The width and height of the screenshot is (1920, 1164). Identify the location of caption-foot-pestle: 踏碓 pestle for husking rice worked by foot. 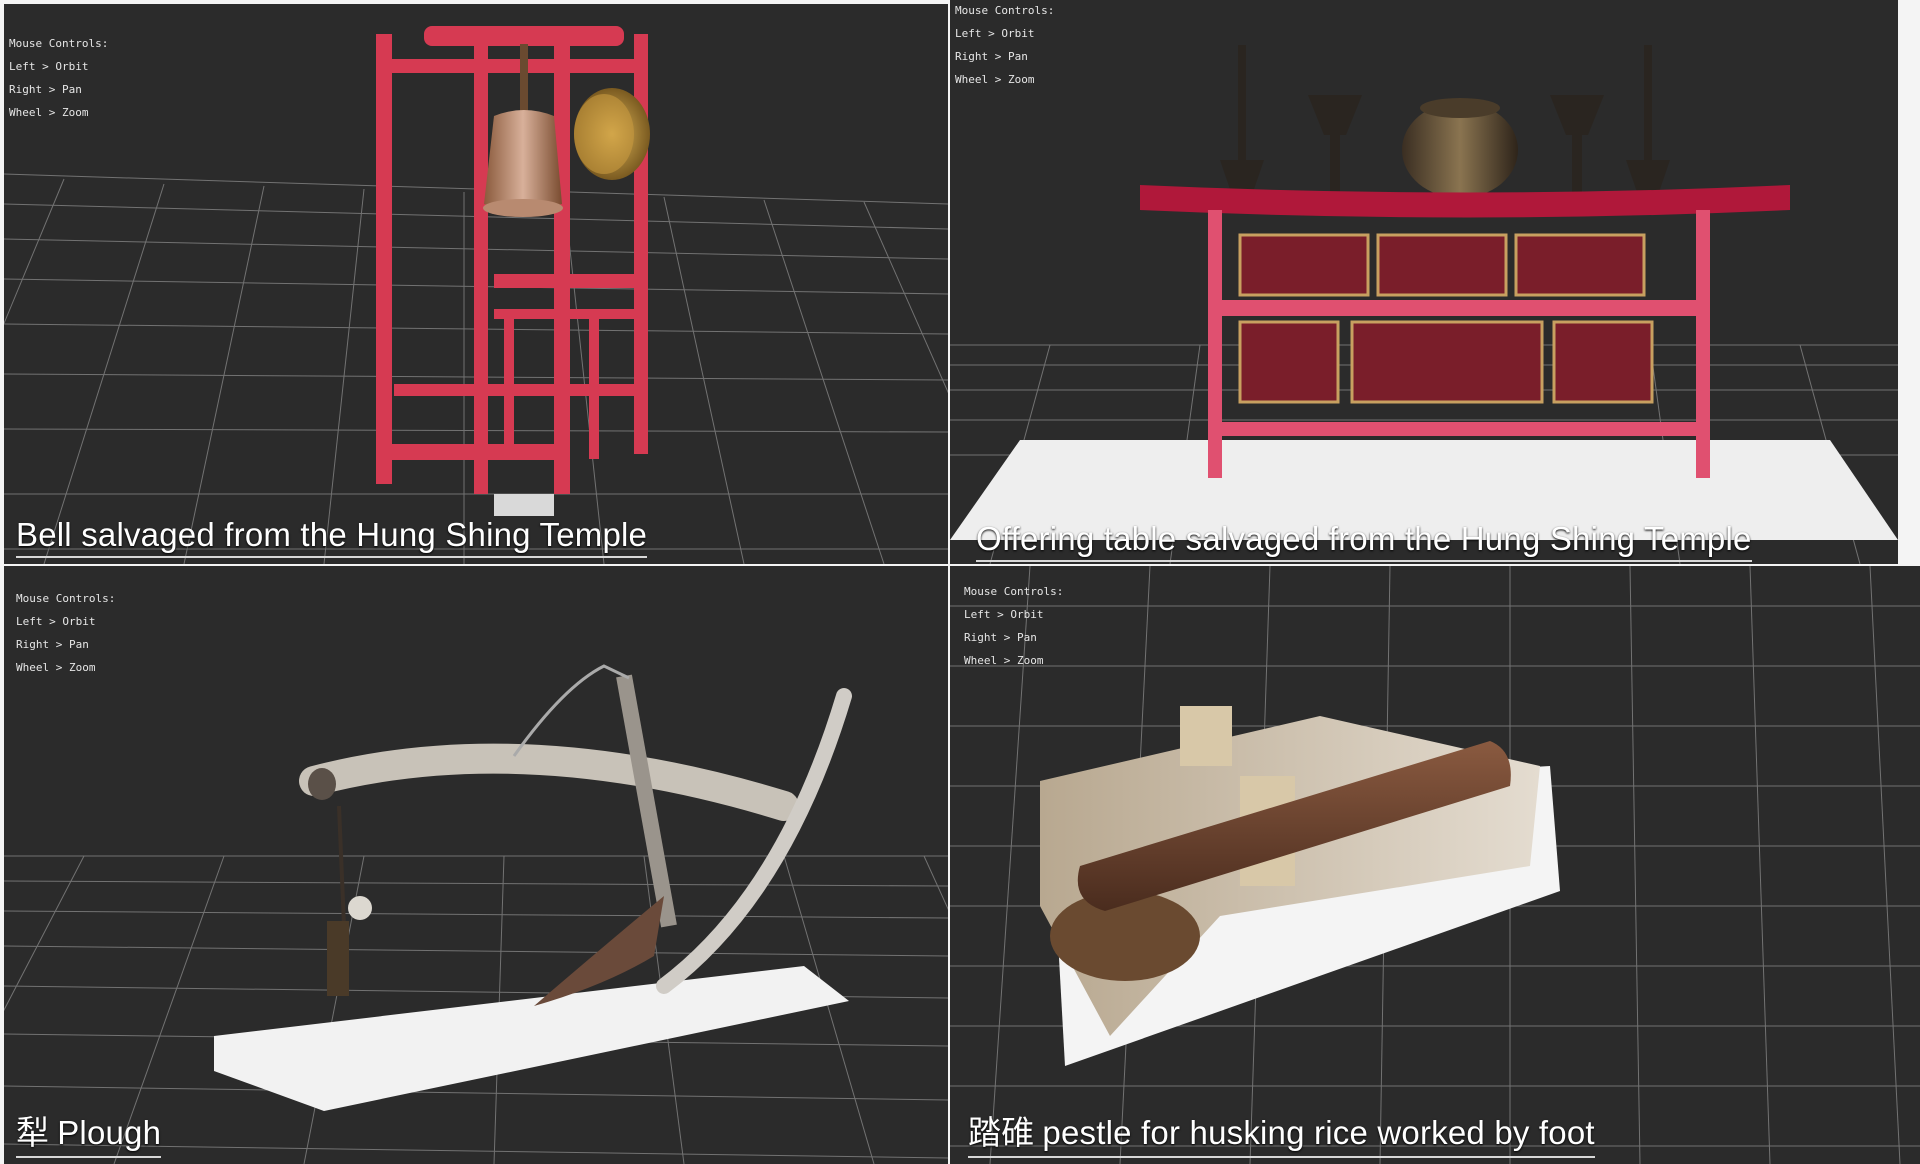
(1281, 1132).